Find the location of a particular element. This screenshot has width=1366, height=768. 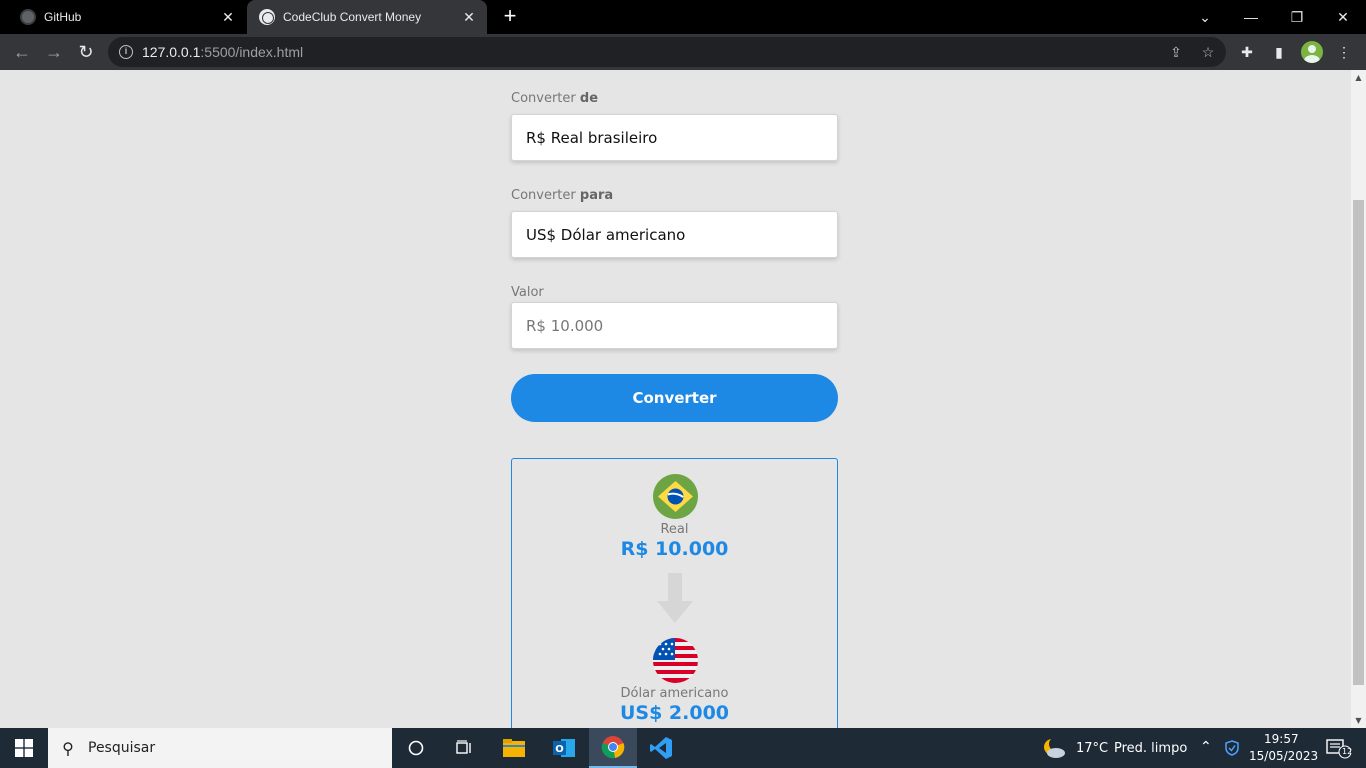

notifications-count: 12 is located at coordinates (1347, 751).